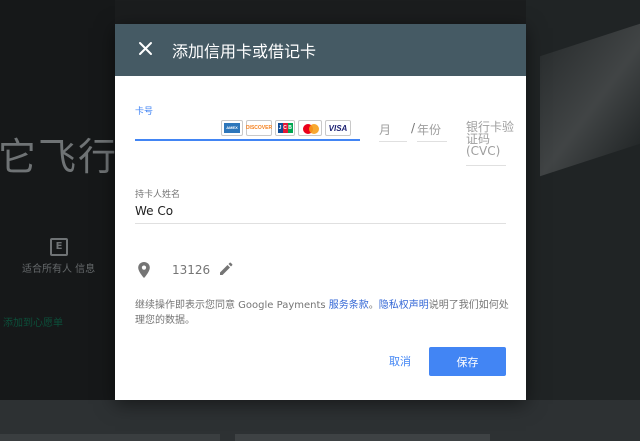 This screenshot has height=441, width=640. I want to click on expiry-year-underline, so click(432, 141).